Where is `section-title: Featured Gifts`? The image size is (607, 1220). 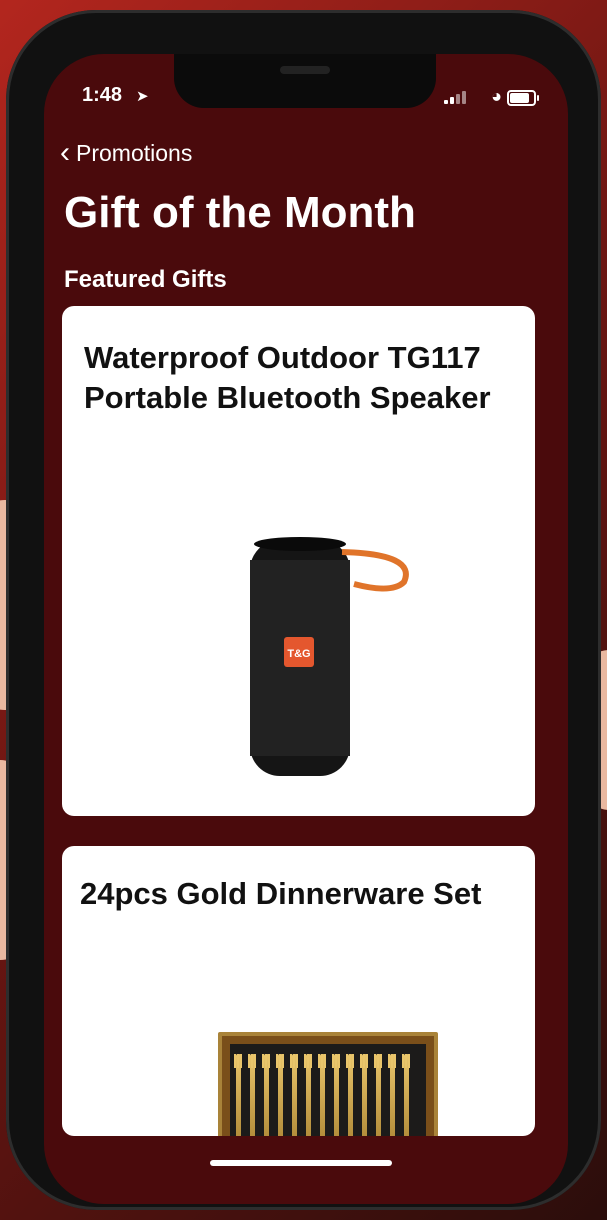 section-title: Featured Gifts is located at coordinates (145, 279).